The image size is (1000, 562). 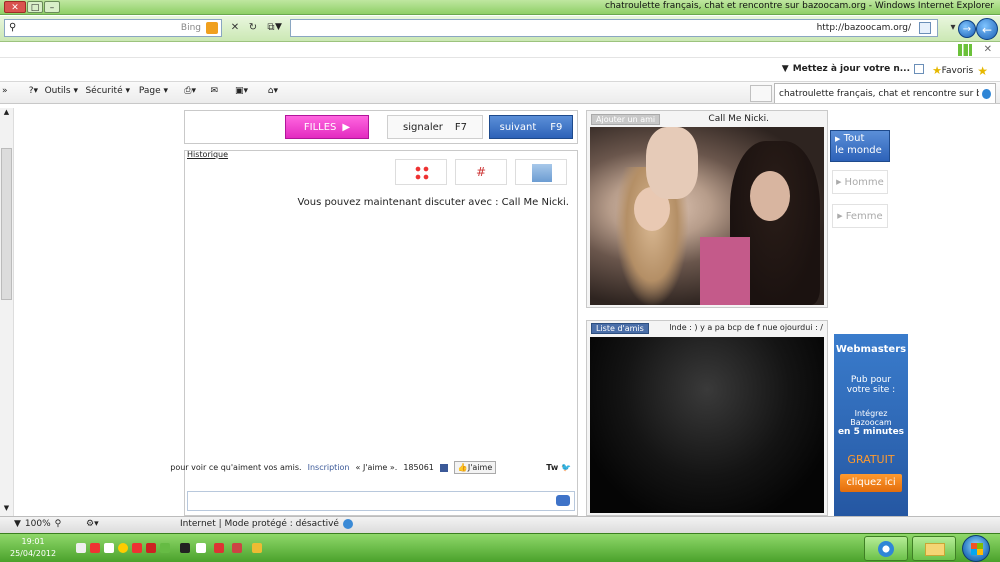 I want to click on zoom-level: 100%, so click(x=37, y=524).